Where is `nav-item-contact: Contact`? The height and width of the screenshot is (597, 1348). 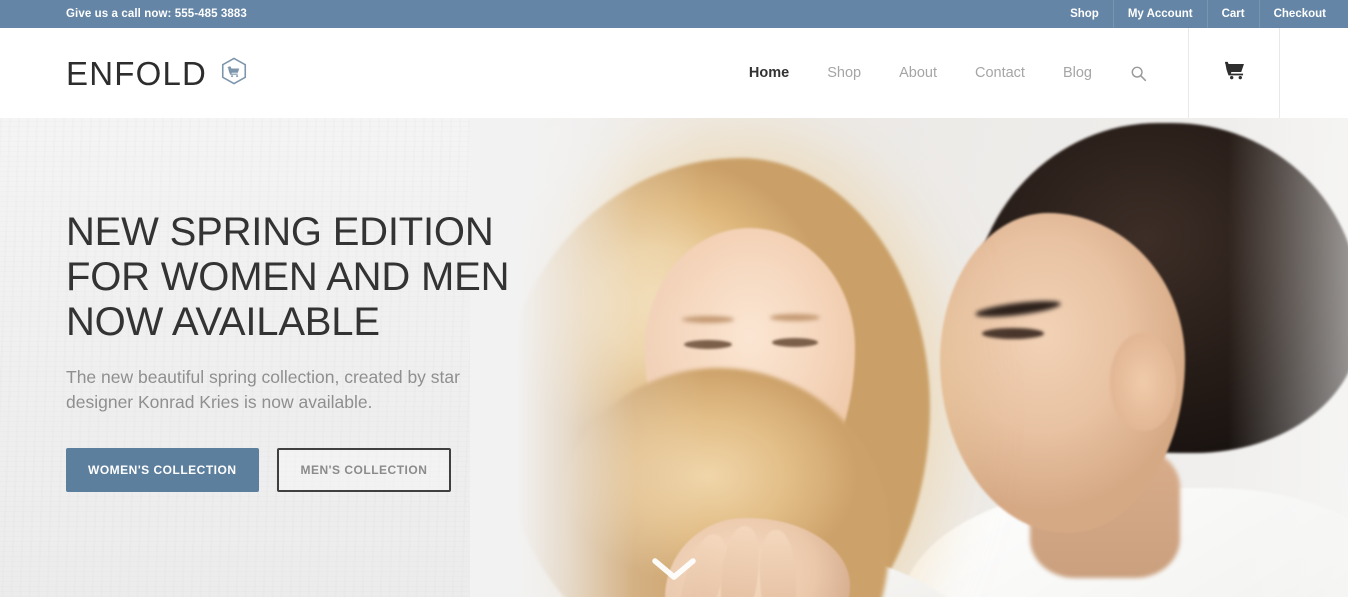 nav-item-contact: Contact is located at coordinates (1000, 73).